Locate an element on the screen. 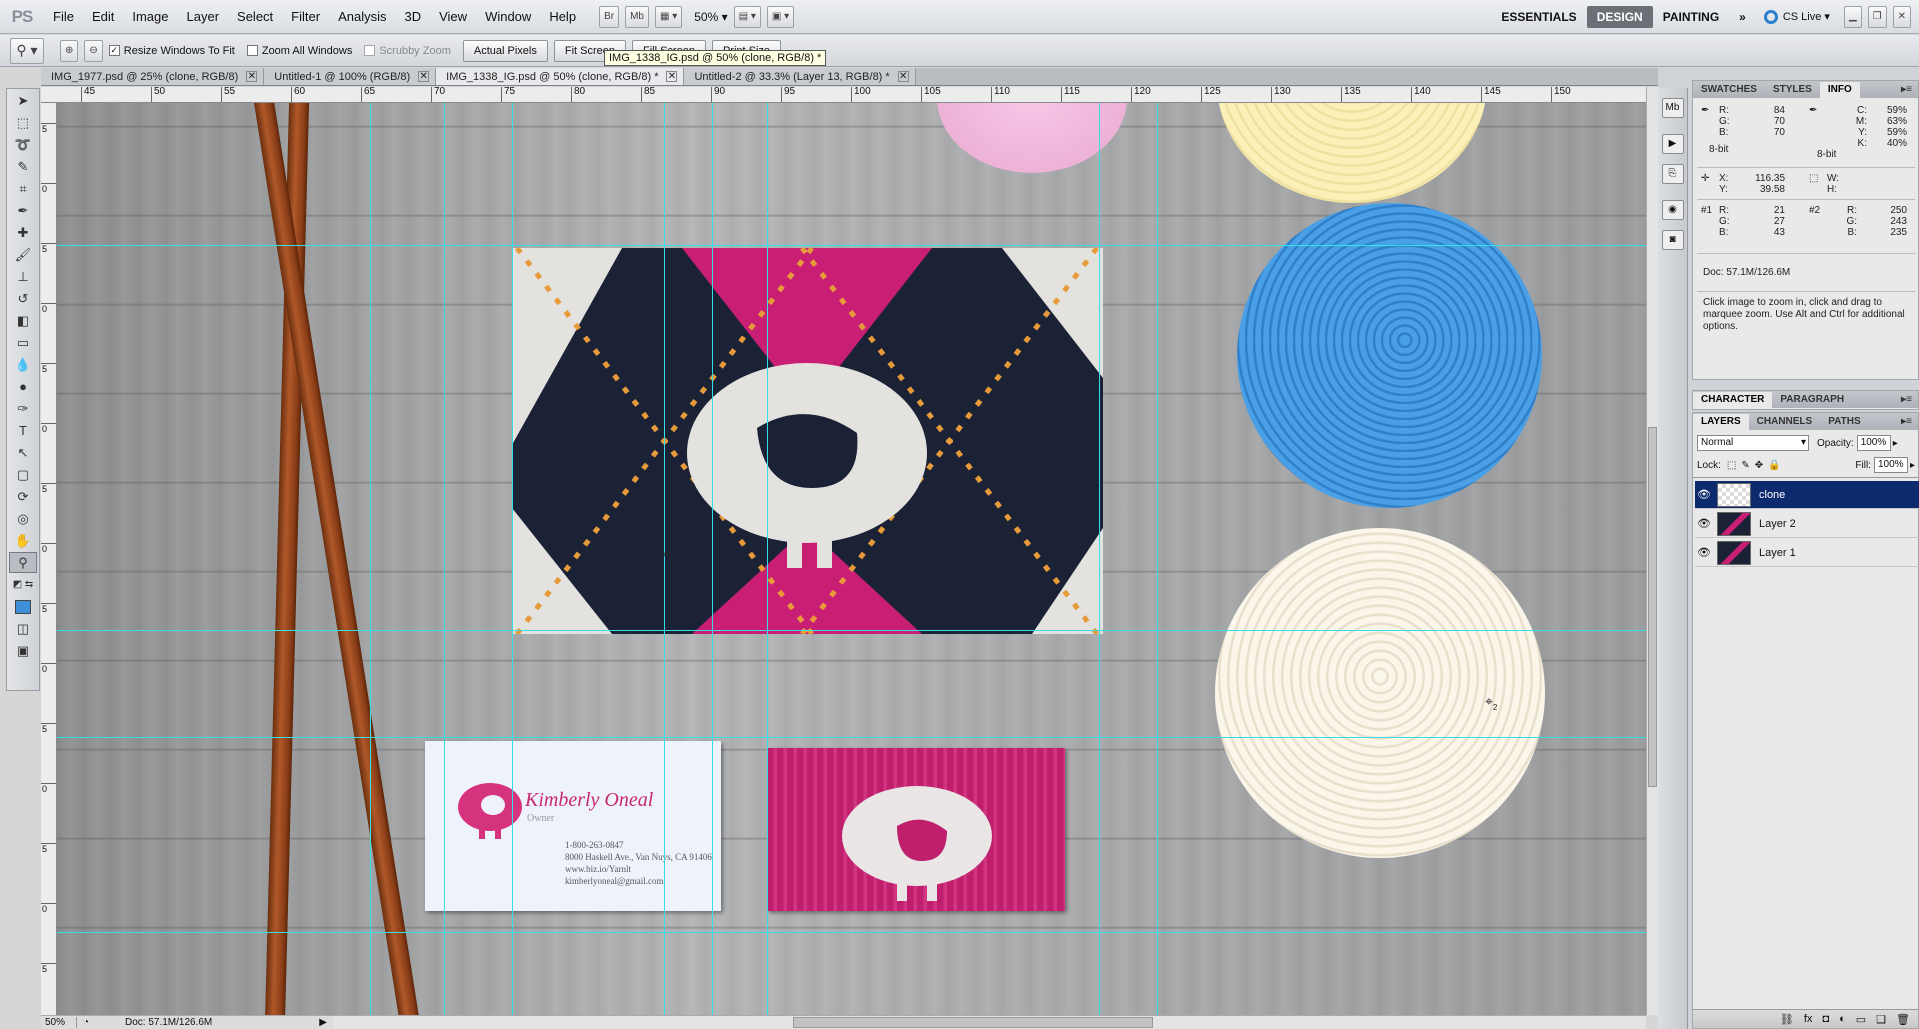  path-selection-tool-icon: ↖ is located at coordinates (23, 452).